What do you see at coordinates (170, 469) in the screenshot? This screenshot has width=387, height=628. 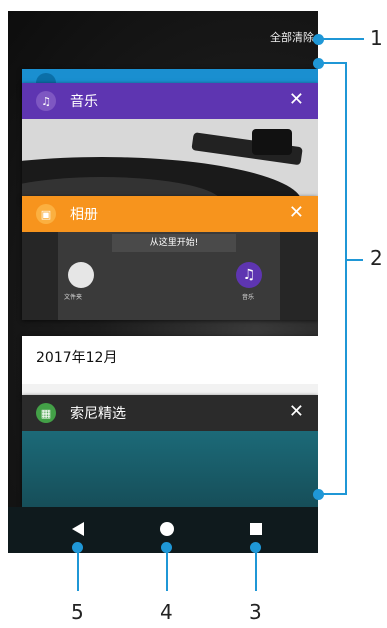 I see `sony-select-preview` at bounding box center [170, 469].